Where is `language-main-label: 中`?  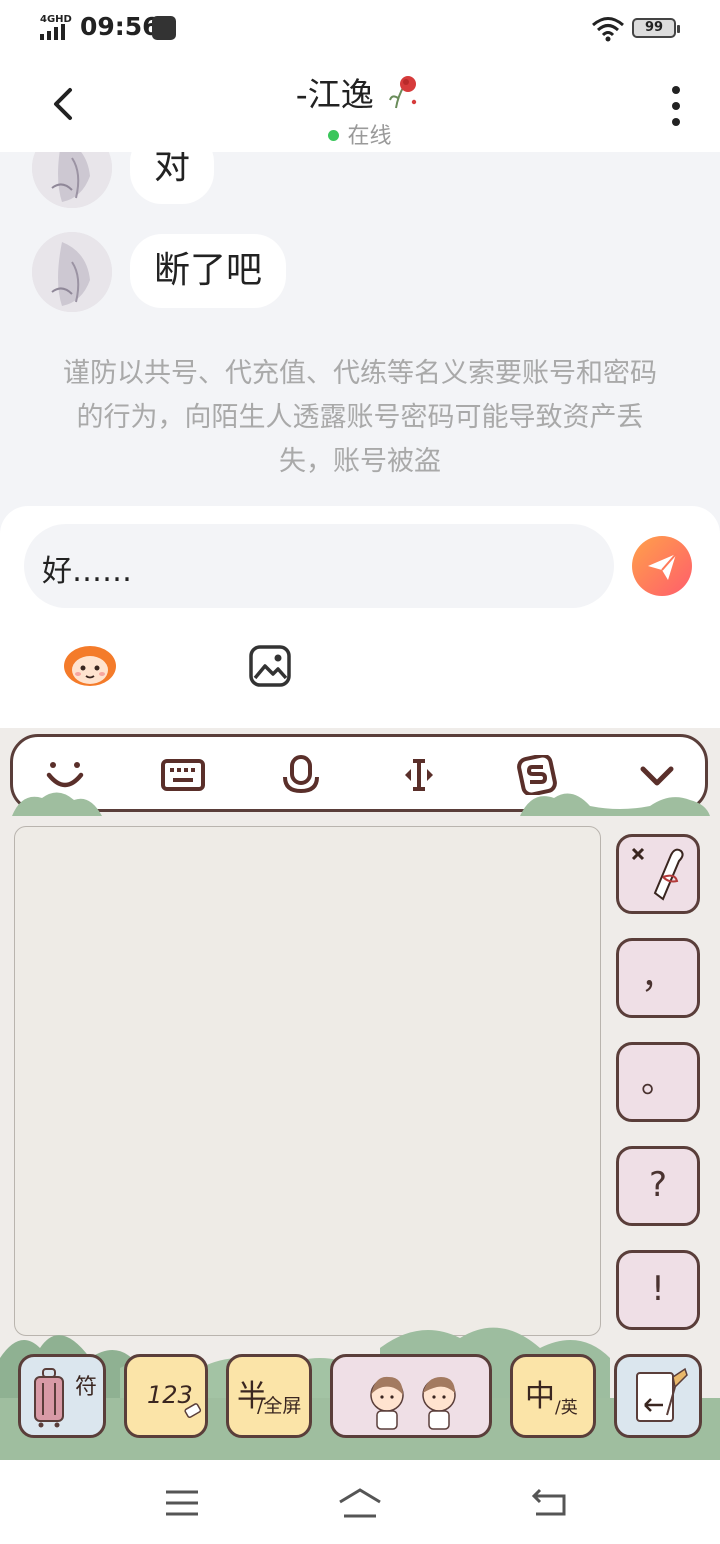 language-main-label: 中 is located at coordinates (540, 1396).